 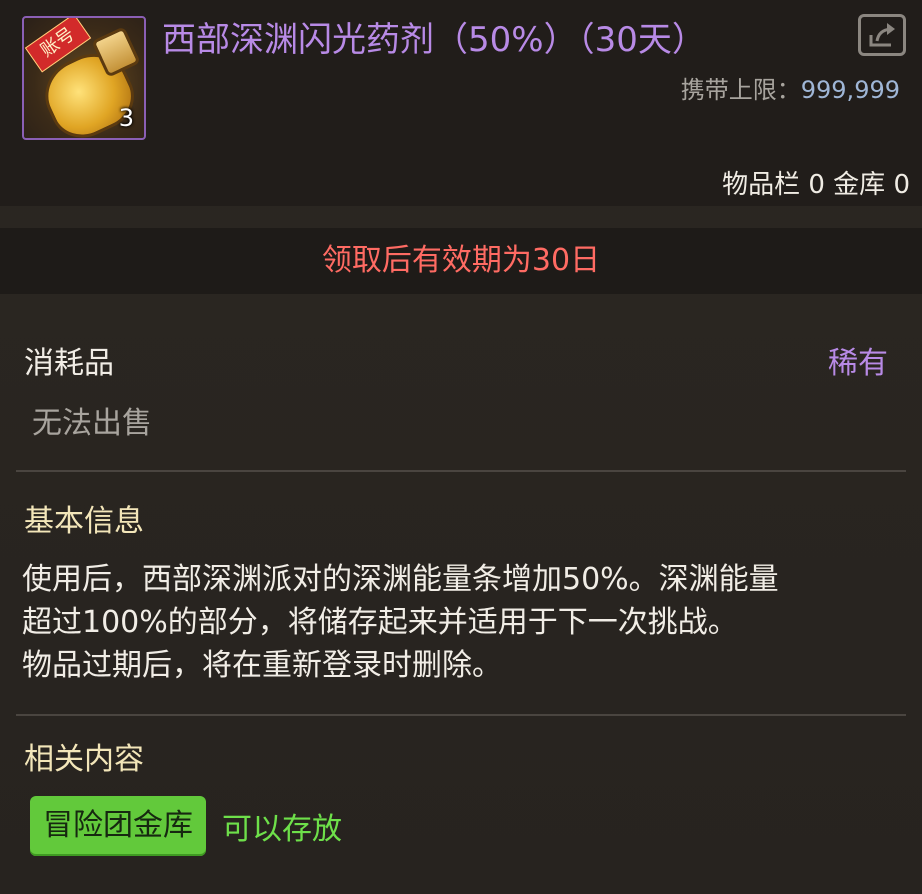 I want to click on related-heading: 相关内容, so click(x=84, y=759).